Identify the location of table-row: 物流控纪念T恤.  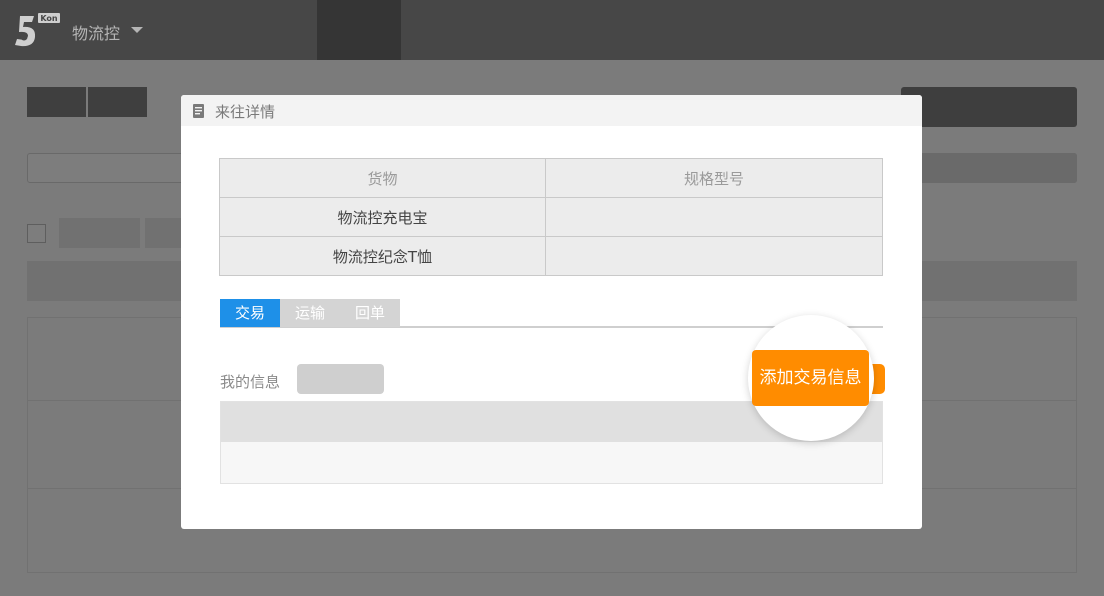
(551, 256).